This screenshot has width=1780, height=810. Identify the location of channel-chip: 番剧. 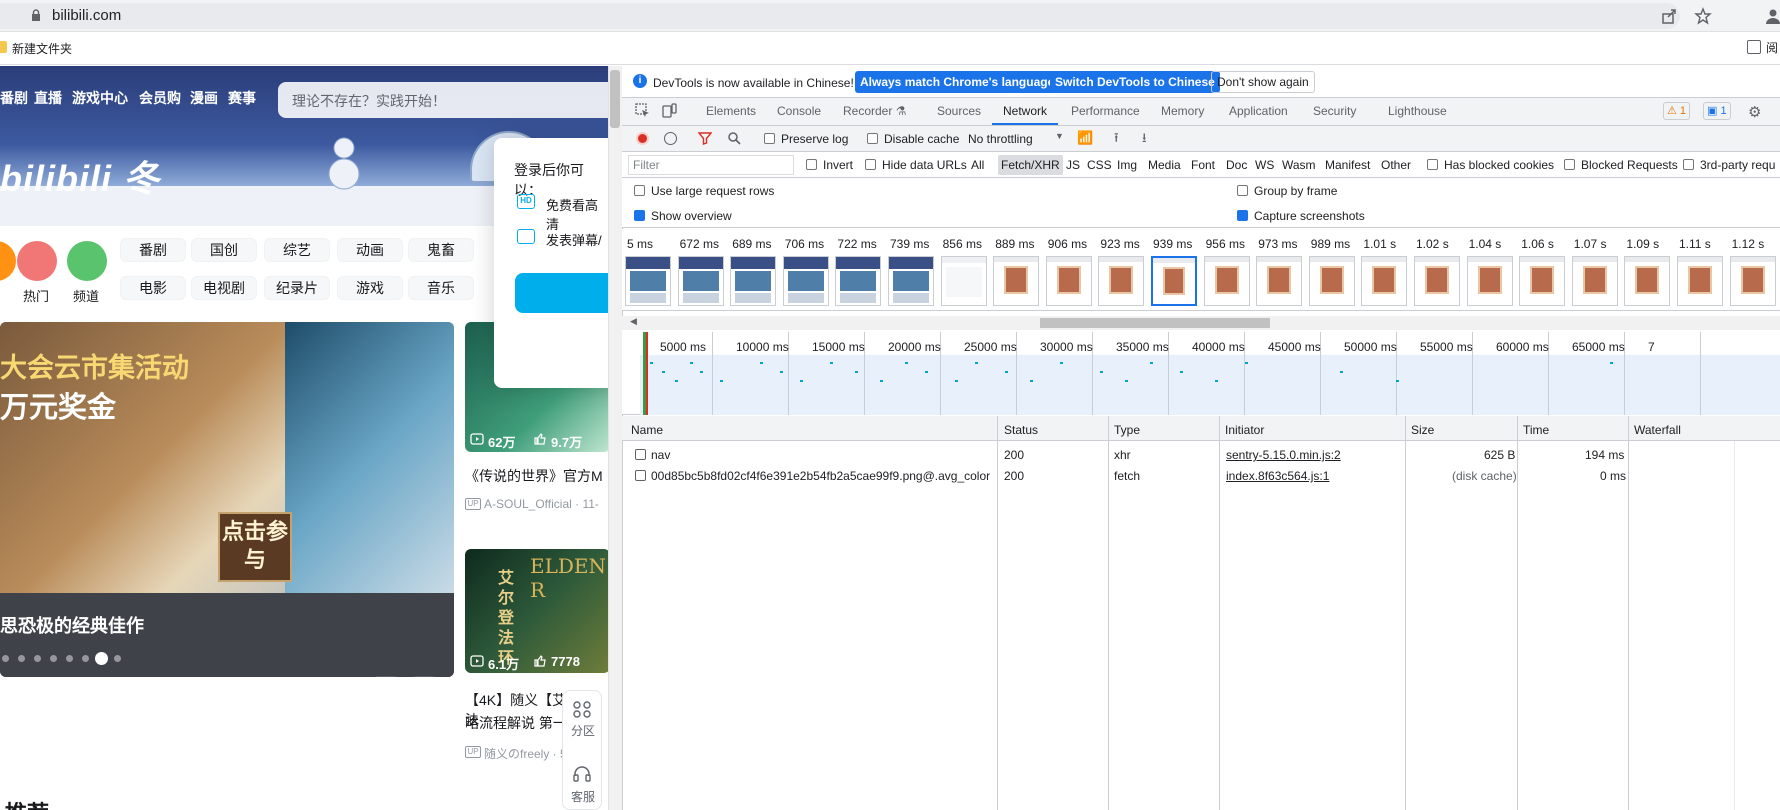
(153, 250).